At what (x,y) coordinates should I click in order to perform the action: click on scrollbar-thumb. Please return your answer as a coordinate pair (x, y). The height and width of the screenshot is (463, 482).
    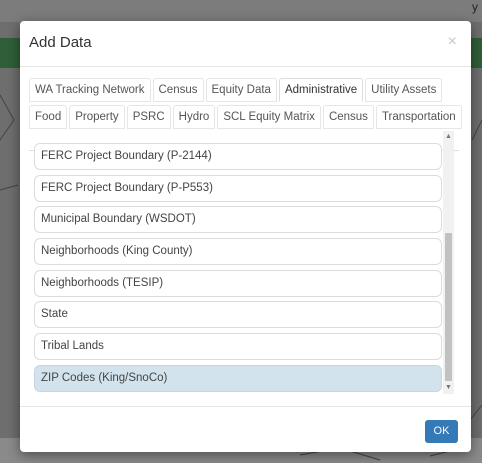
    Looking at the image, I should click on (448, 307).